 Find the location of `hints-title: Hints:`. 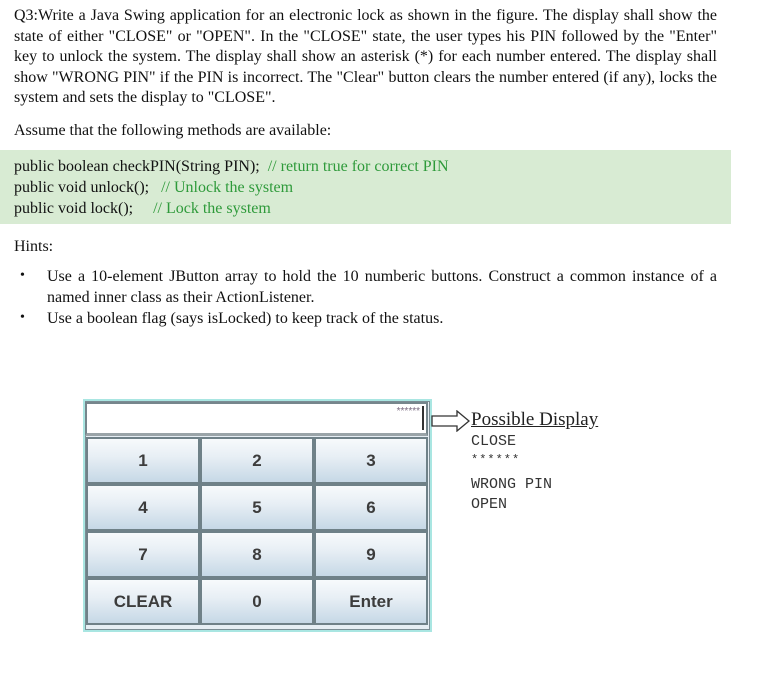

hints-title: Hints: is located at coordinates (34, 246).